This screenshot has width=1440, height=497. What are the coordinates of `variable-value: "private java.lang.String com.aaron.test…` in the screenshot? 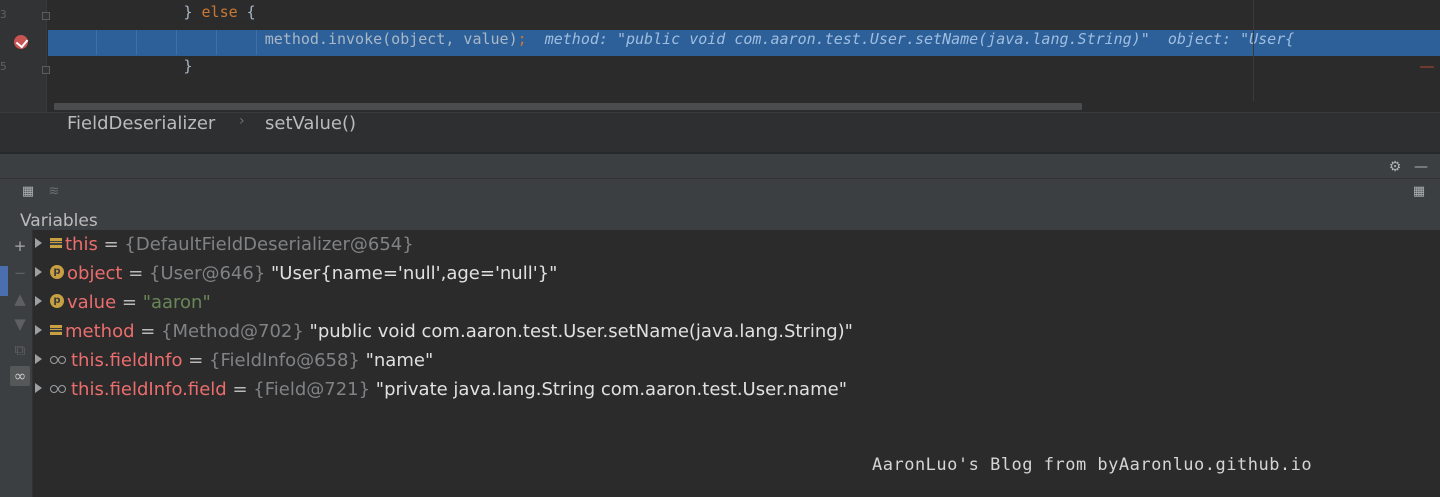 It's located at (608, 389).